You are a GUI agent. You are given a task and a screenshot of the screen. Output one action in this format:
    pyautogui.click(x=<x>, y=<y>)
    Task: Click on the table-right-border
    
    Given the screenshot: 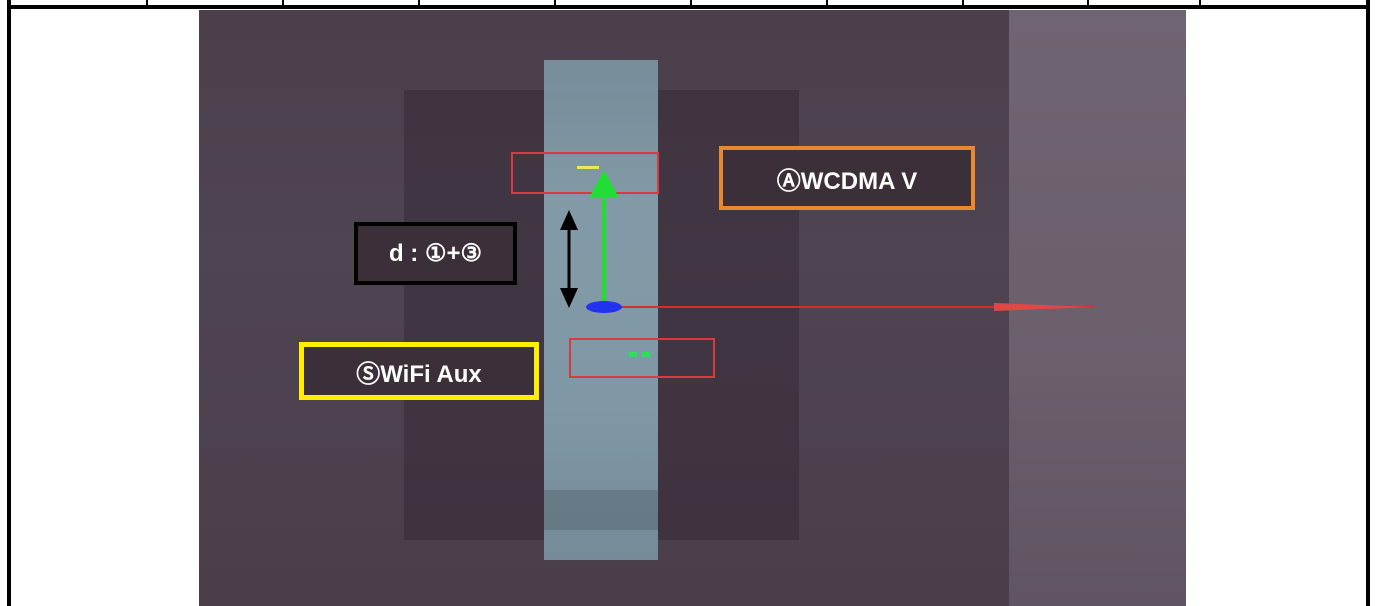 What is the action you would take?
    pyautogui.click(x=1368, y=303)
    